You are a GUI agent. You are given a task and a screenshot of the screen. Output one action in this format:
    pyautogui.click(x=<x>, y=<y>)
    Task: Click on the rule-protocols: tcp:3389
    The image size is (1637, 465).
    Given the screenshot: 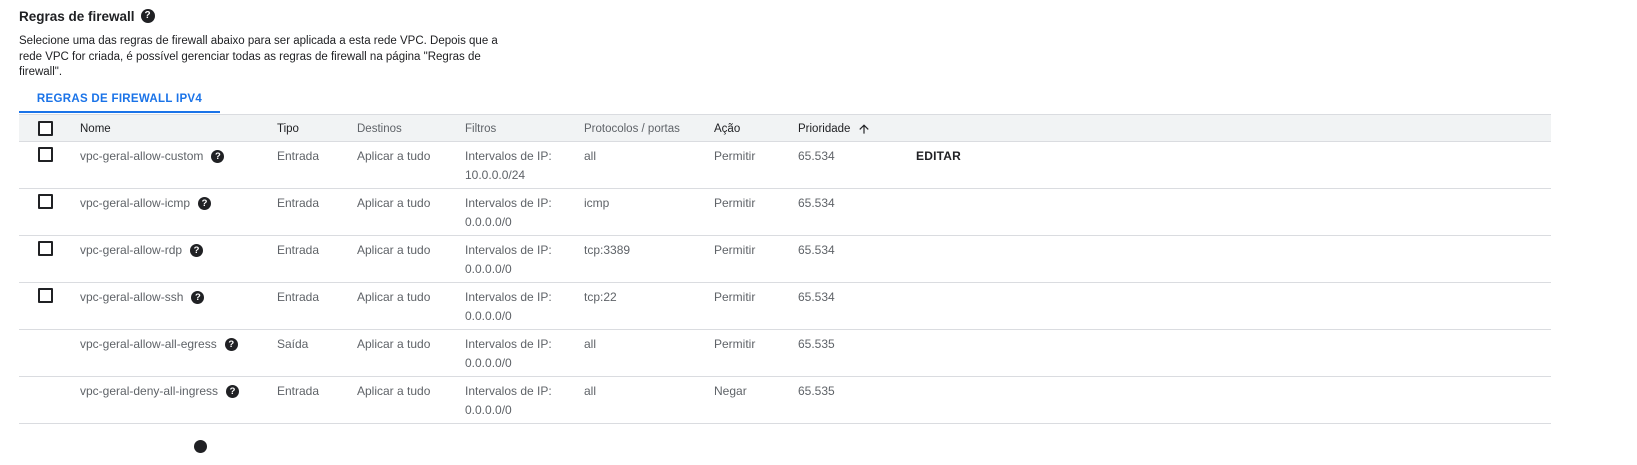 What is the action you would take?
    pyautogui.click(x=607, y=250)
    